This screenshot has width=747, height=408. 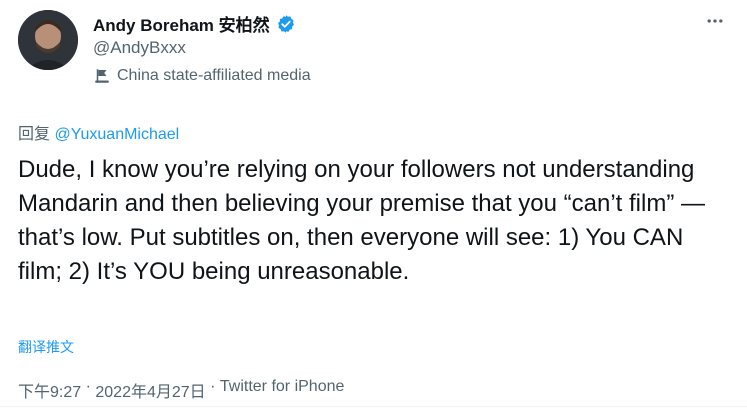 What do you see at coordinates (373, 406) in the screenshot?
I see `divider` at bounding box center [373, 406].